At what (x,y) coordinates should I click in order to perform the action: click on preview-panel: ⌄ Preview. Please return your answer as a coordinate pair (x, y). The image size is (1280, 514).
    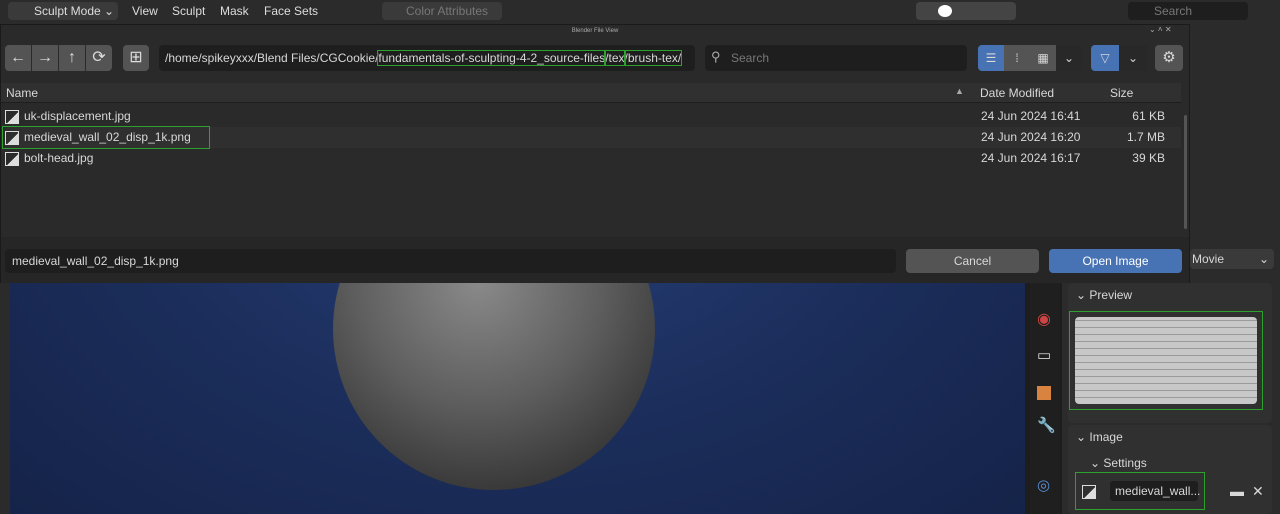
    Looking at the image, I should click on (1170, 353).